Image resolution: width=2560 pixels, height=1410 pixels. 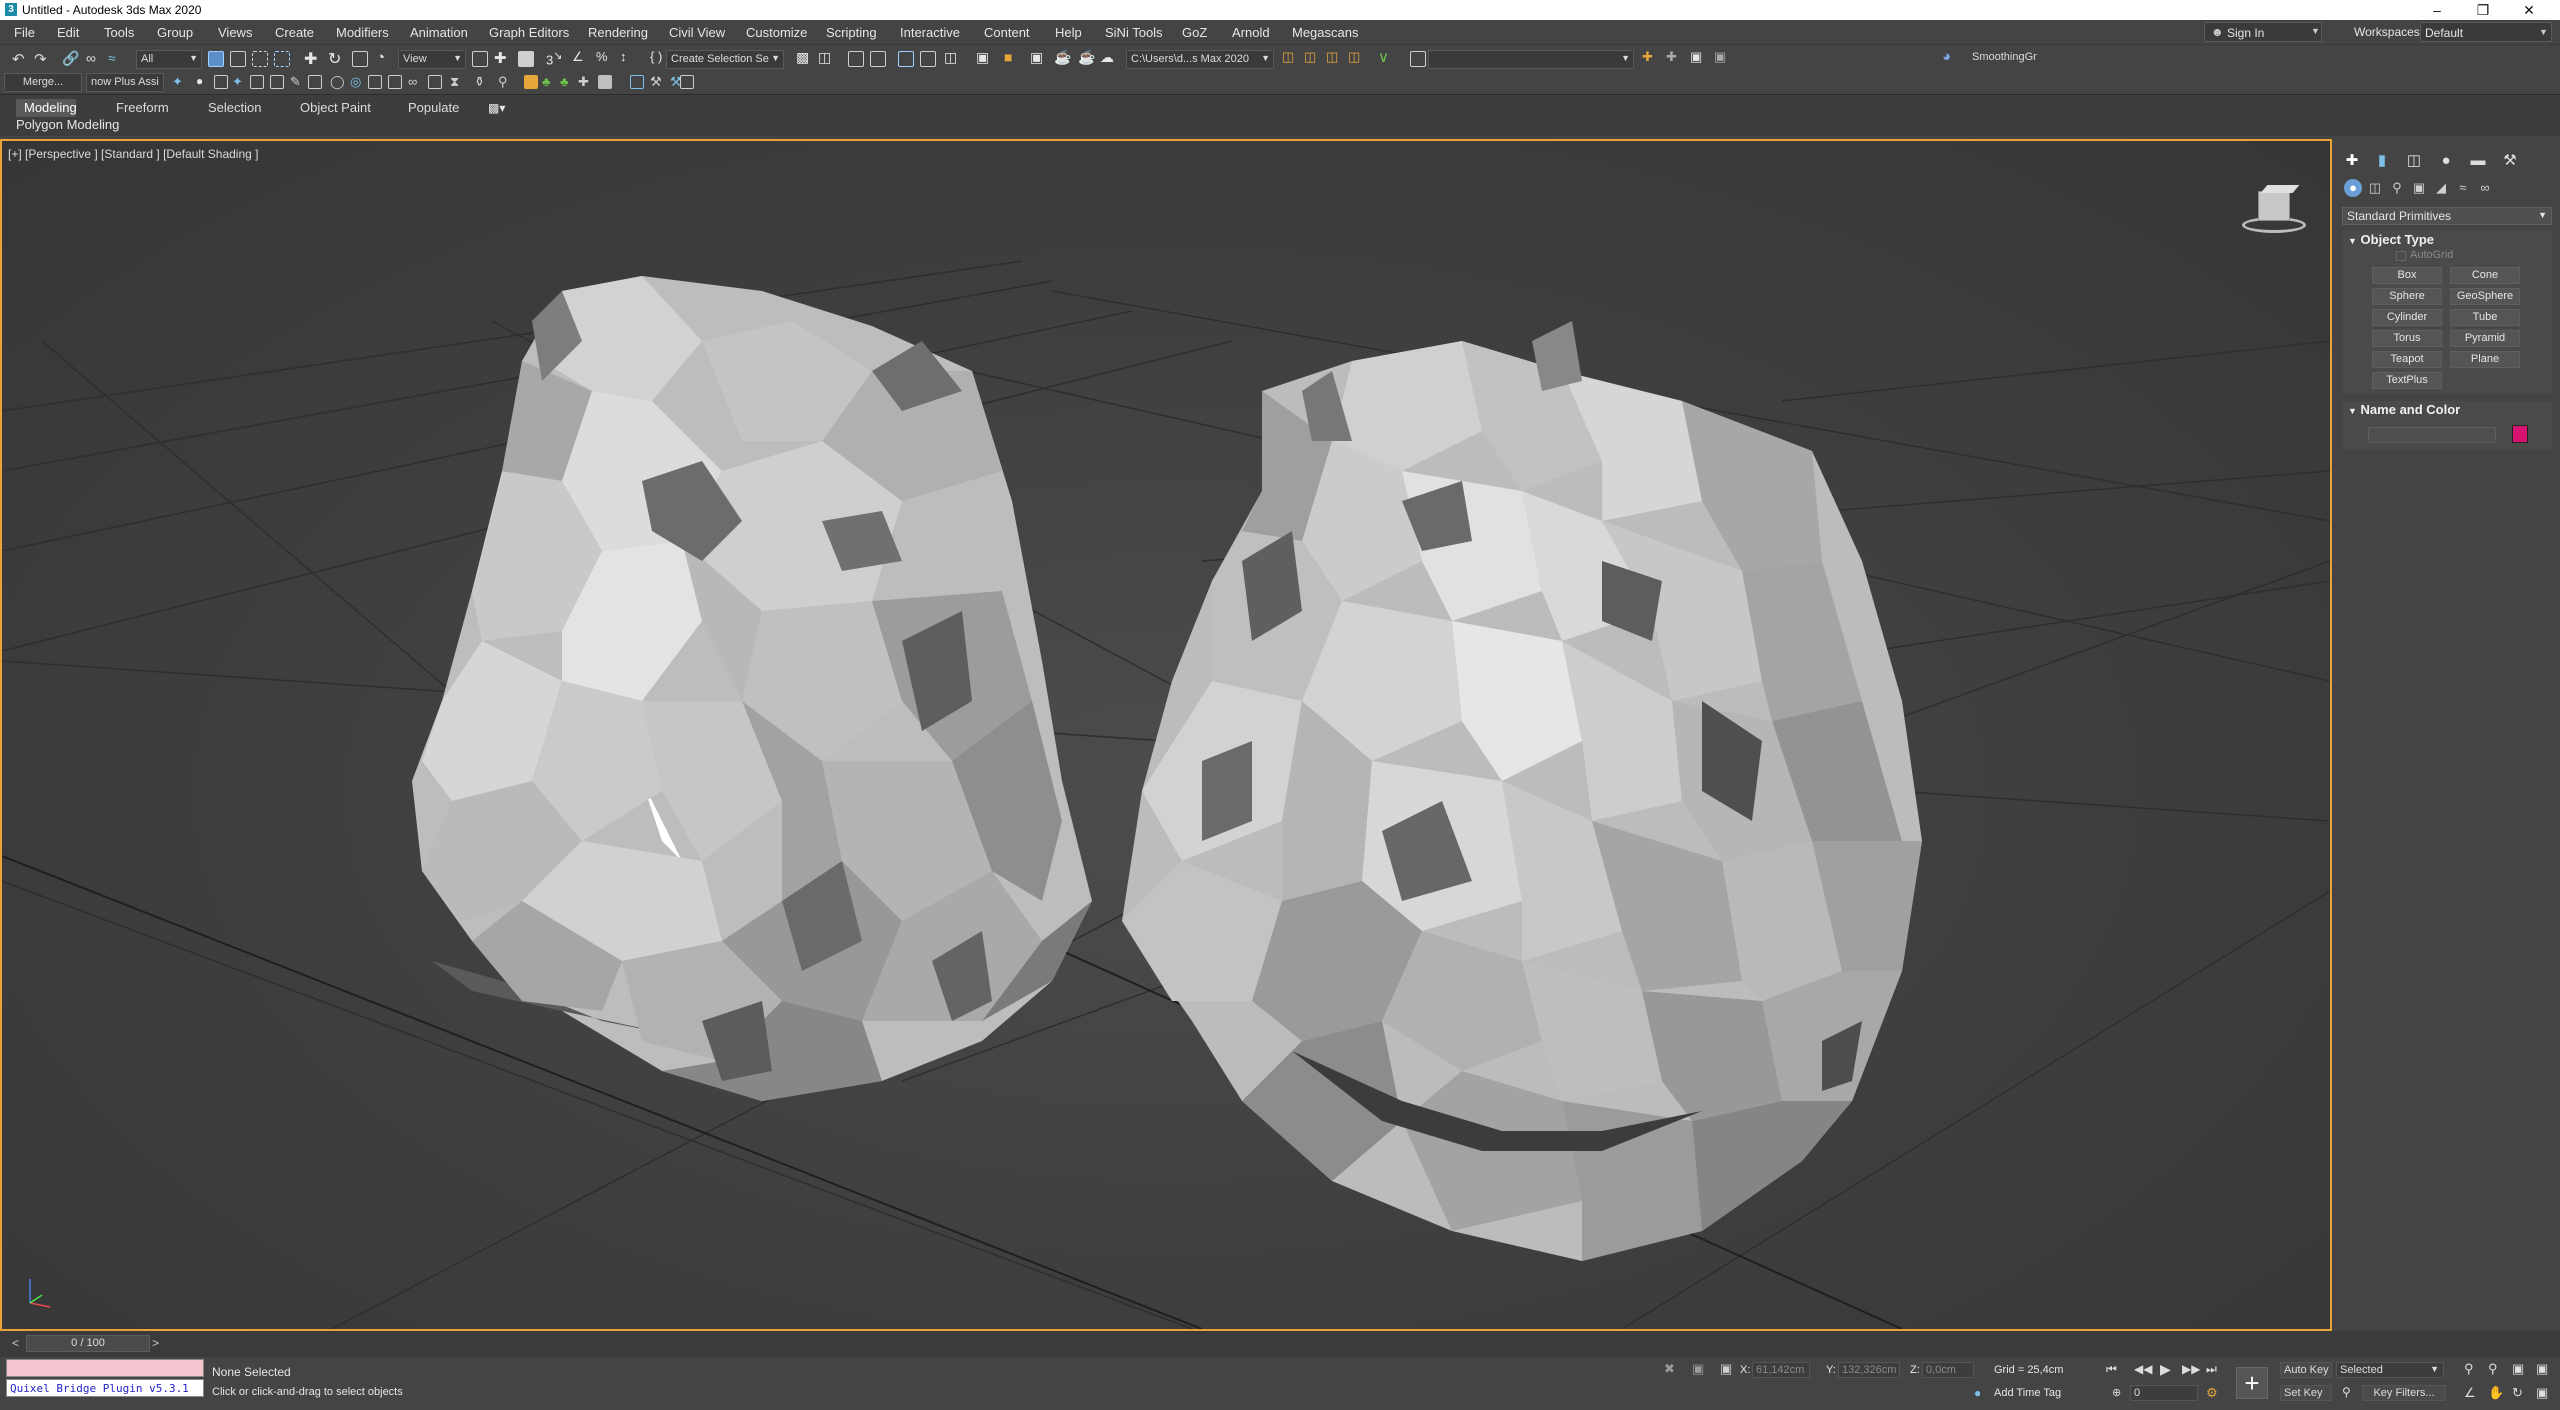 I want to click on grid2-tool-icon, so click(x=395, y=82).